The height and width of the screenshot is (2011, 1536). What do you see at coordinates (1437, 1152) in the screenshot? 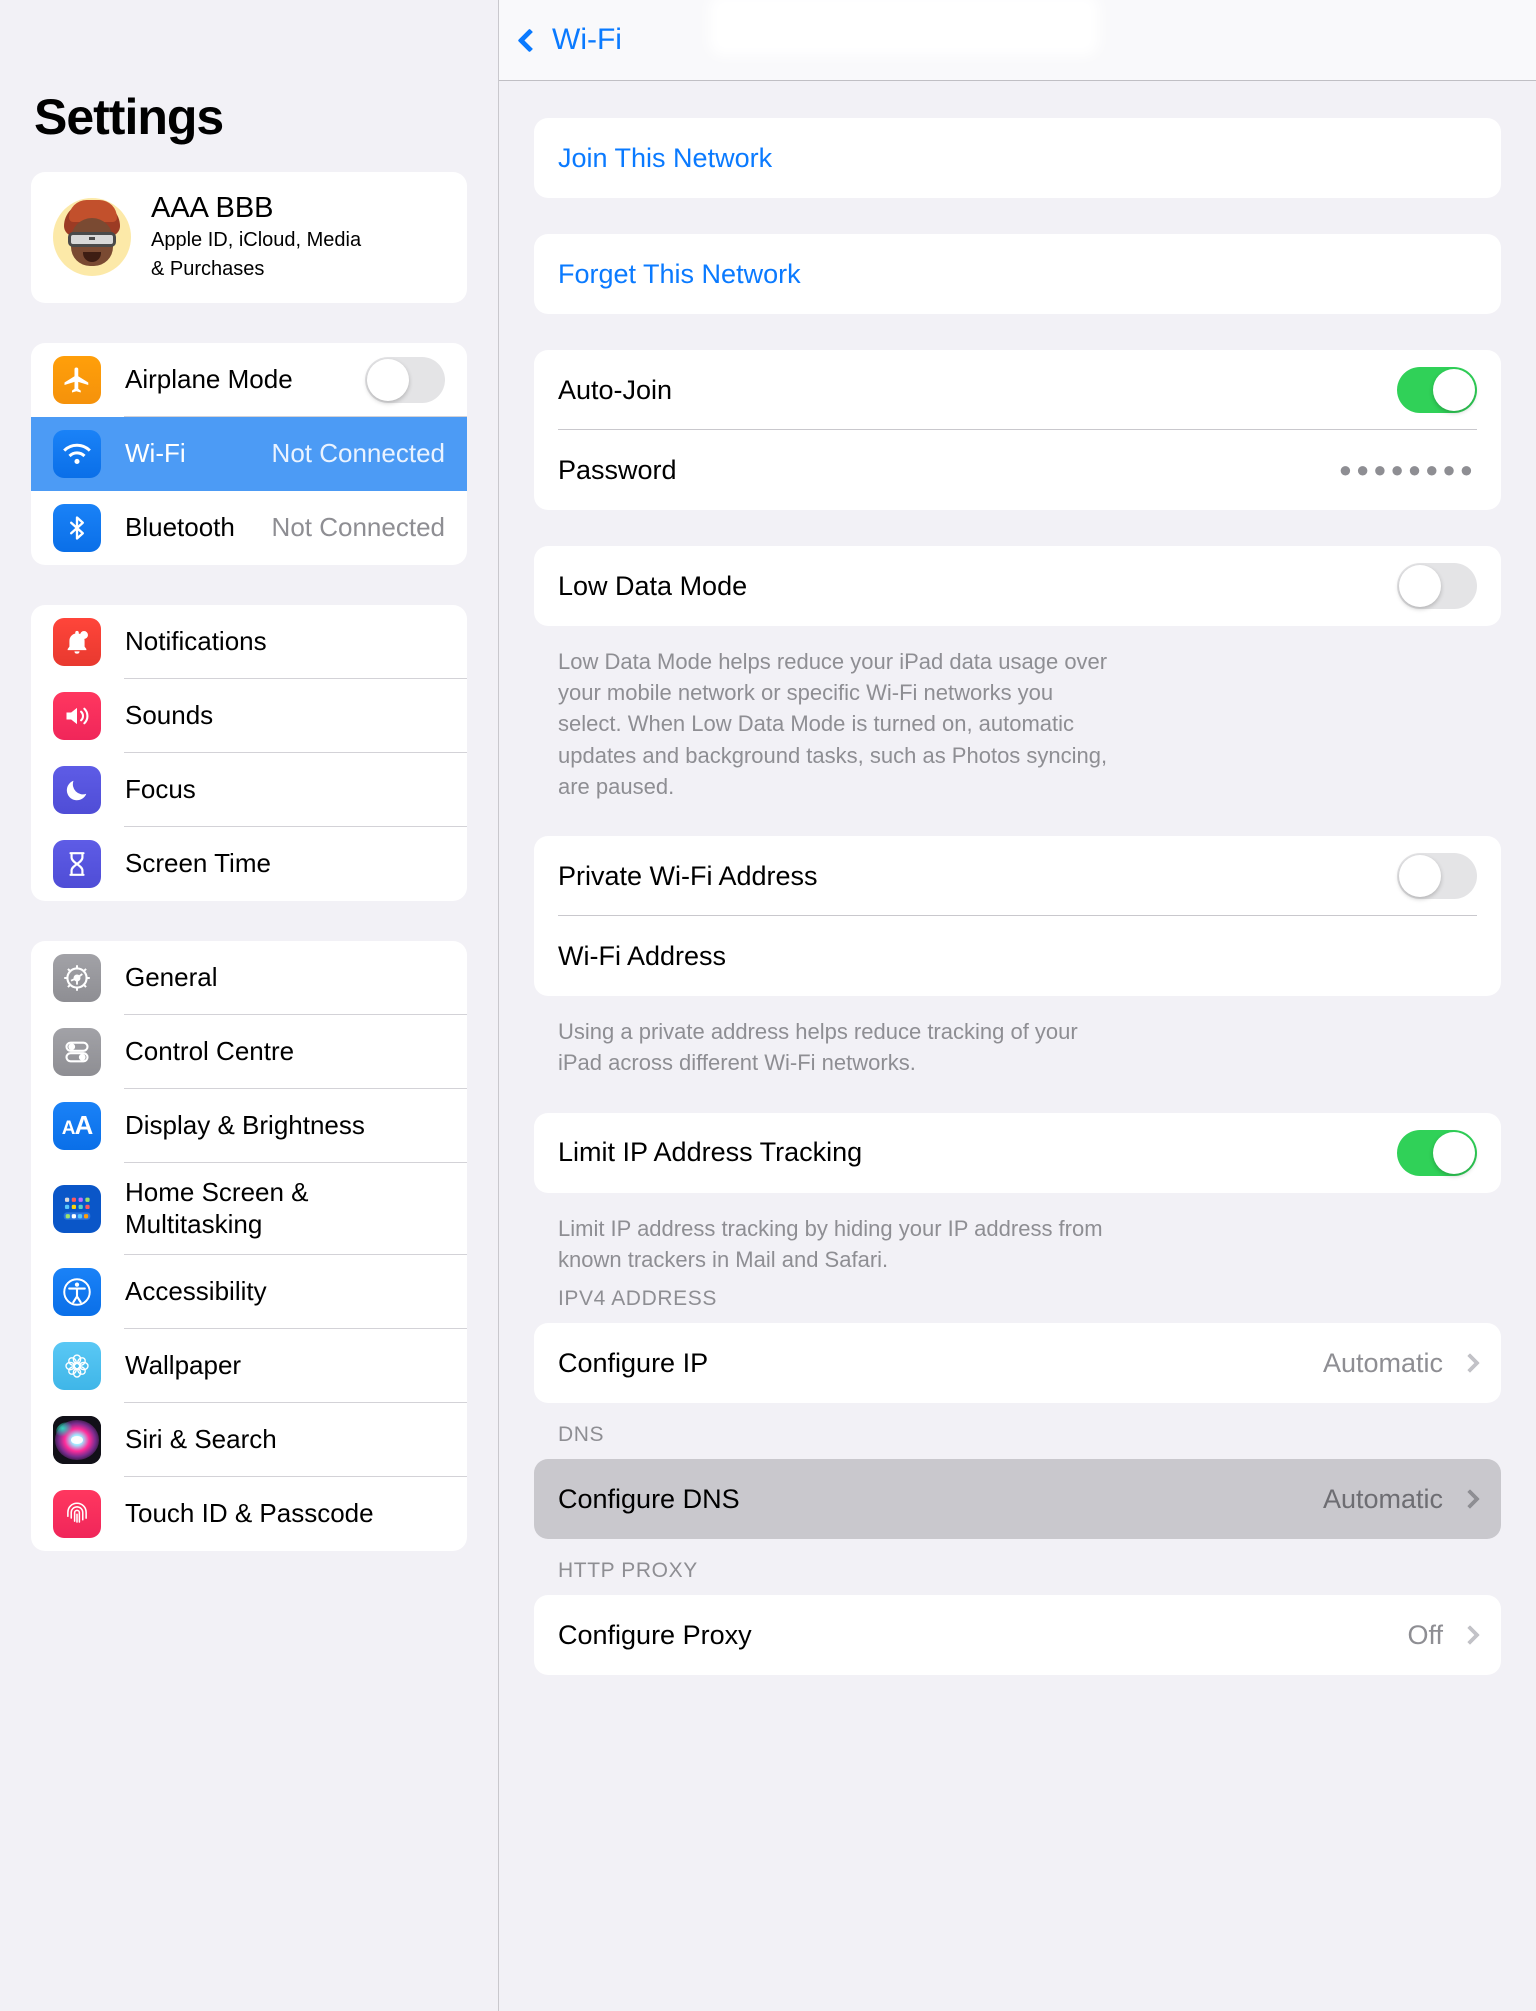
I see `limit-ip-tracking-toggle` at bounding box center [1437, 1152].